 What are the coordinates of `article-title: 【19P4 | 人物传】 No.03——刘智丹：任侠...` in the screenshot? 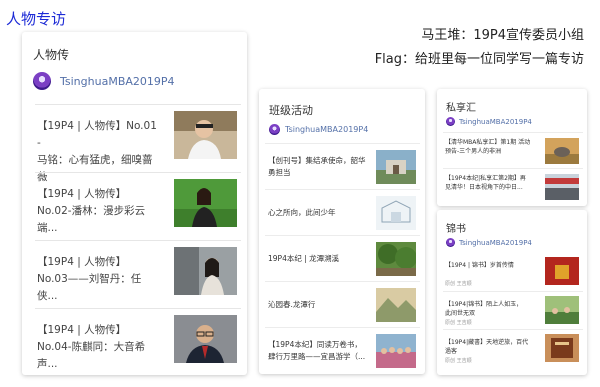 It's located at (89, 279).